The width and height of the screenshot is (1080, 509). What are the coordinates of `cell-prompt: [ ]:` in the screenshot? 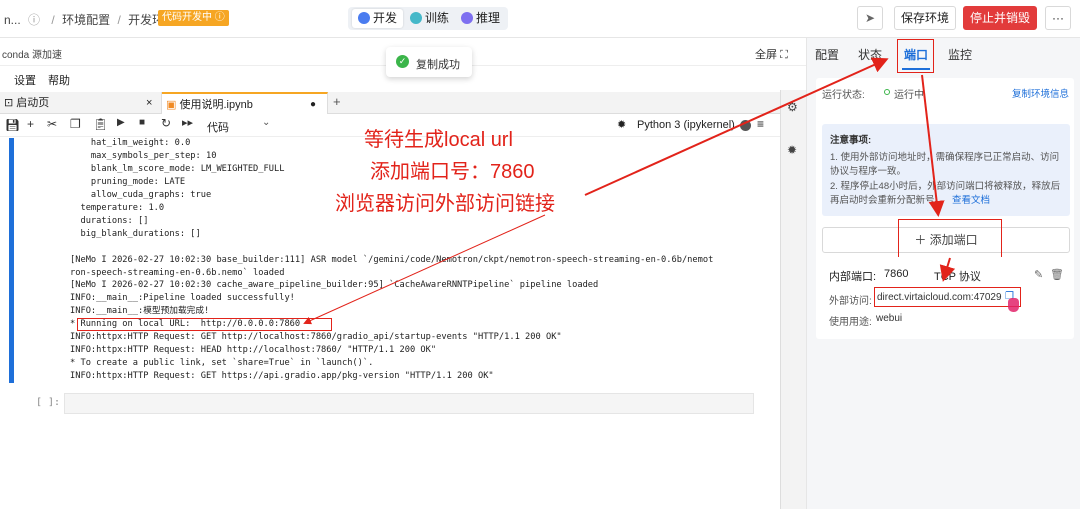 It's located at (48, 402).